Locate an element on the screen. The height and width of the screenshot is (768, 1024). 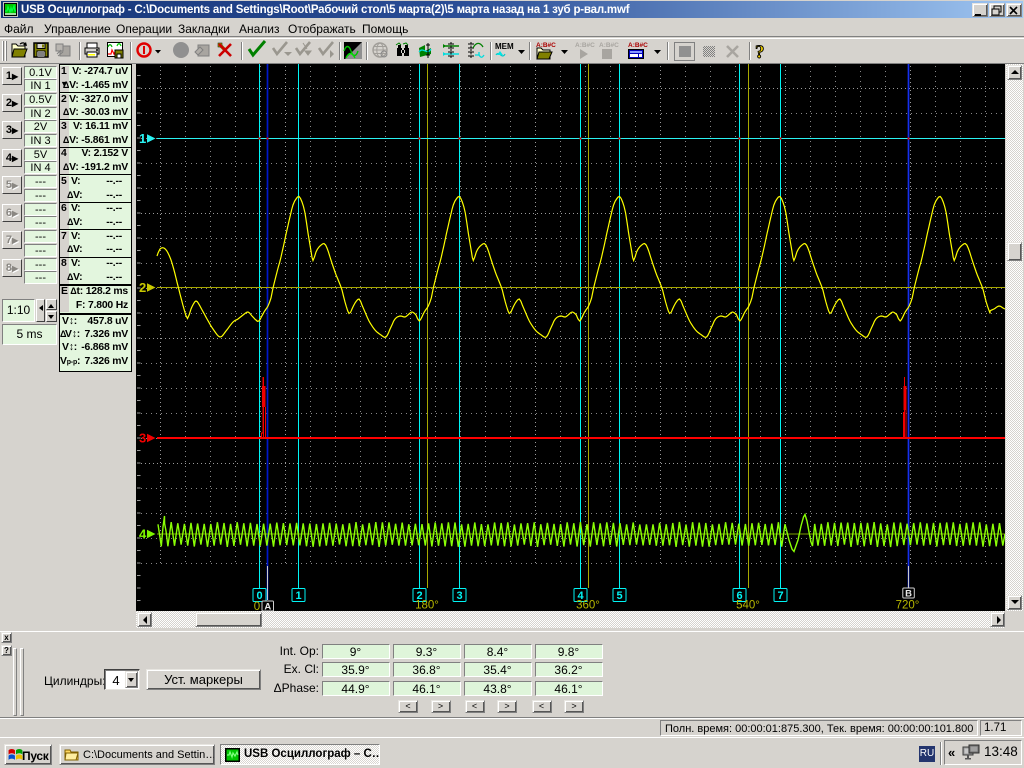
svg-text: MEM is located at coordinates (504, 46).